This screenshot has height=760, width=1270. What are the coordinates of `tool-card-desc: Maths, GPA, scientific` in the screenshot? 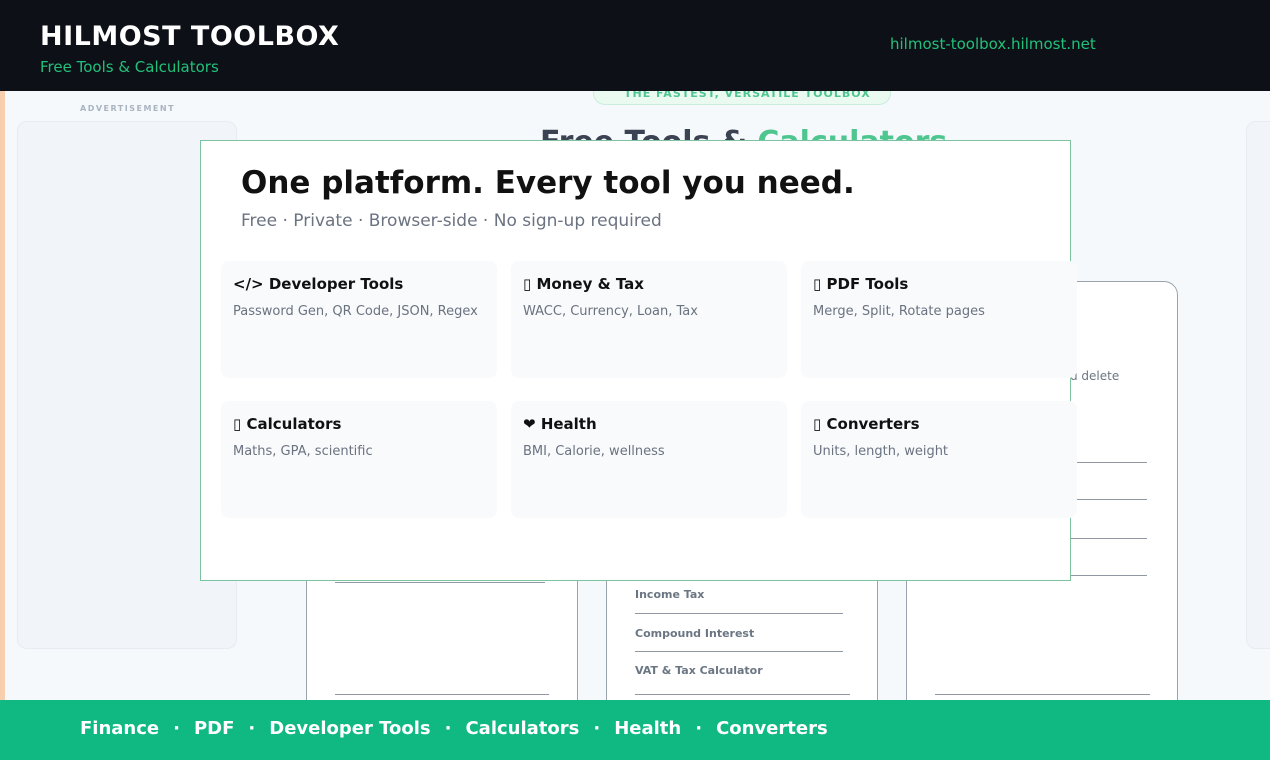 It's located at (303, 451).